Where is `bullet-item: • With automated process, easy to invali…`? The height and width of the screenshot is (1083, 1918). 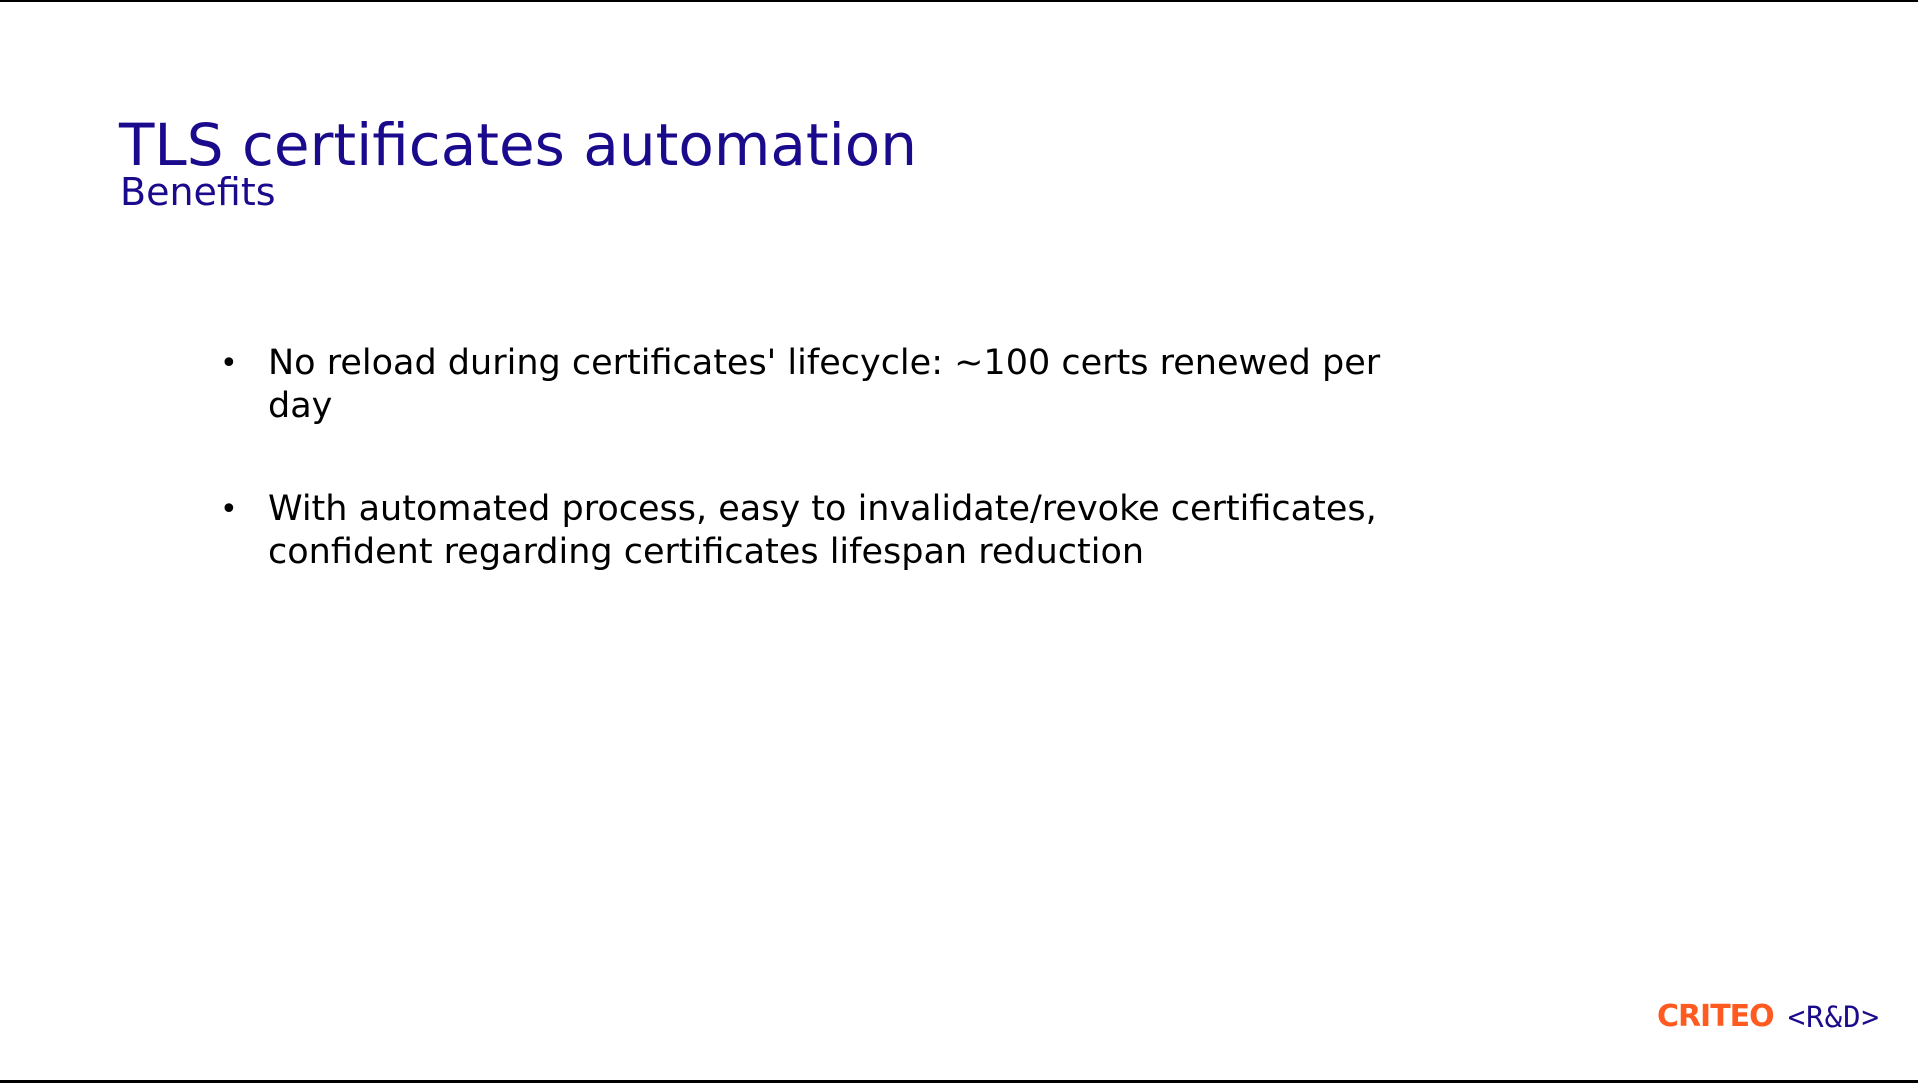 bullet-item: • With automated process, easy to invali… is located at coordinates (833, 531).